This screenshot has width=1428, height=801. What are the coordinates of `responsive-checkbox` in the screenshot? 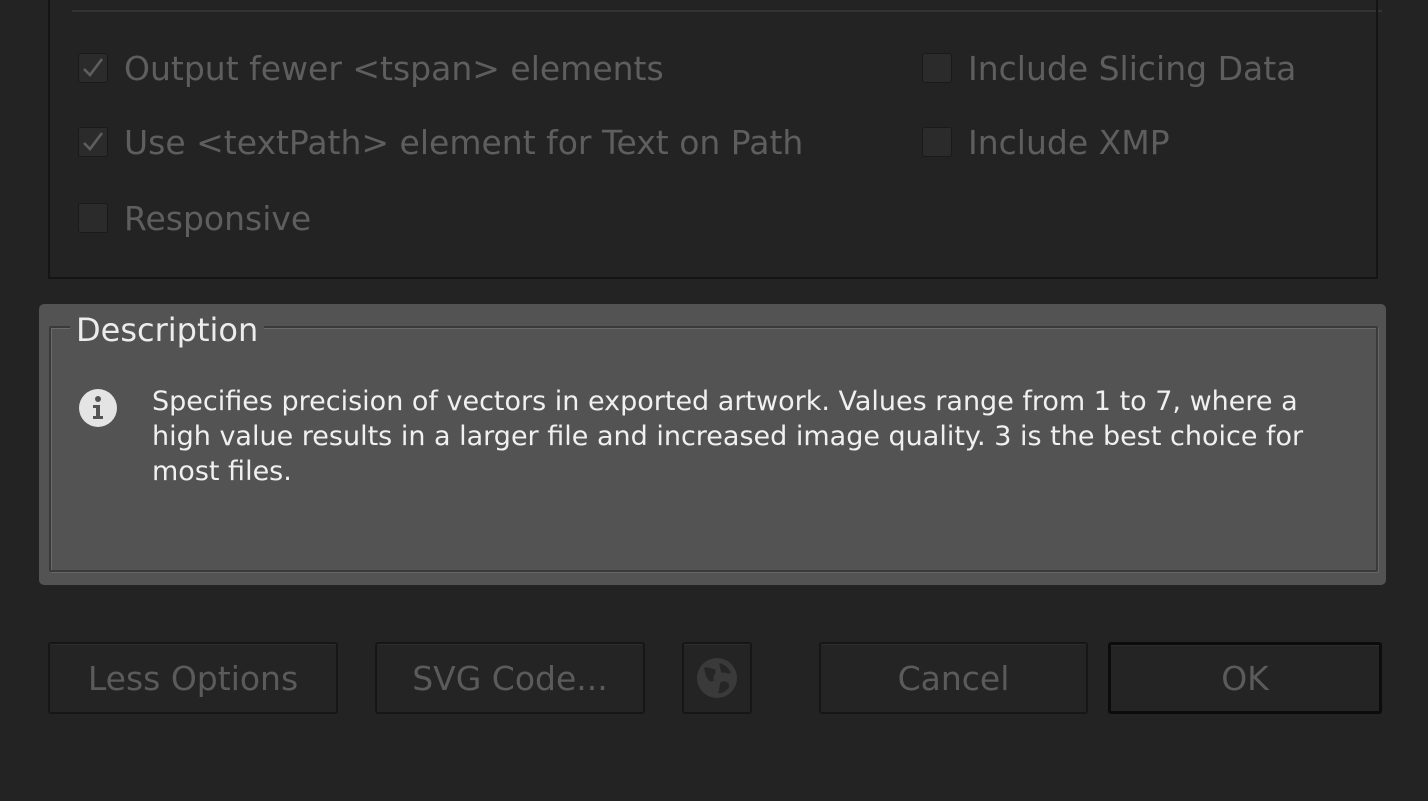 It's located at (93, 218).